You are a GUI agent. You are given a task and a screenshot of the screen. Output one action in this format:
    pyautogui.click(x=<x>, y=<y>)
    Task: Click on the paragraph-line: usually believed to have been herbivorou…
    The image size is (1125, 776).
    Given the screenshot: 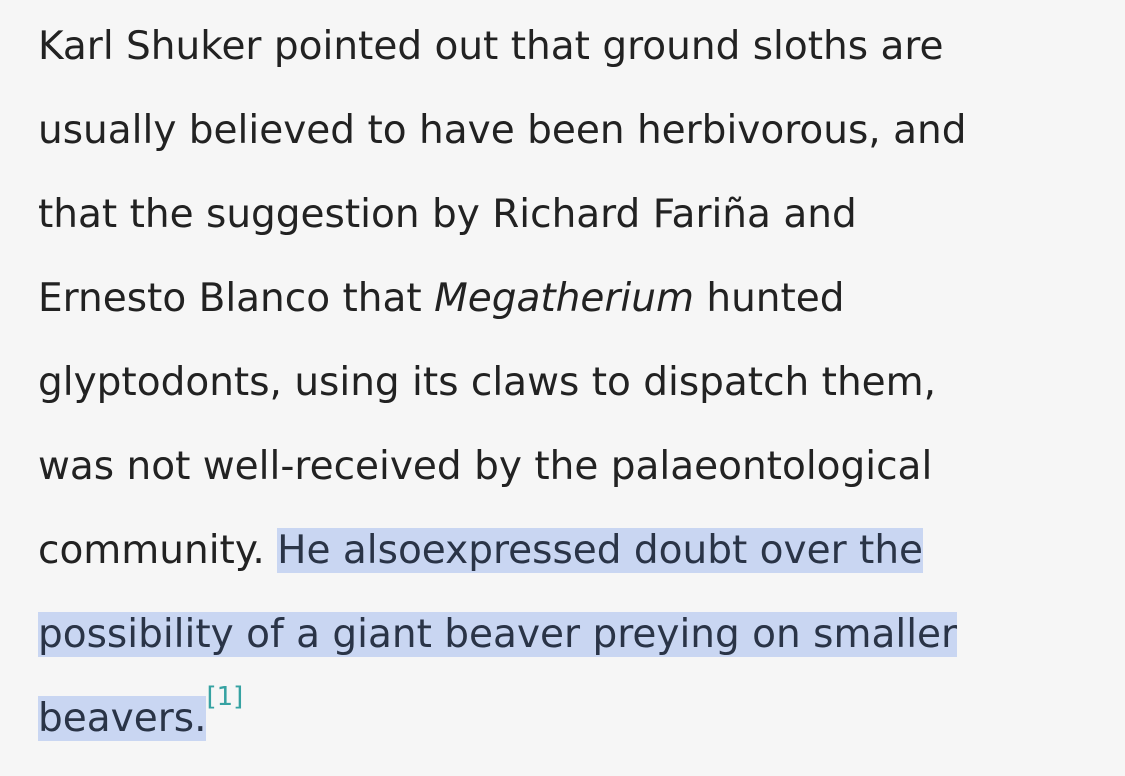 What is the action you would take?
    pyautogui.click(x=502, y=130)
    